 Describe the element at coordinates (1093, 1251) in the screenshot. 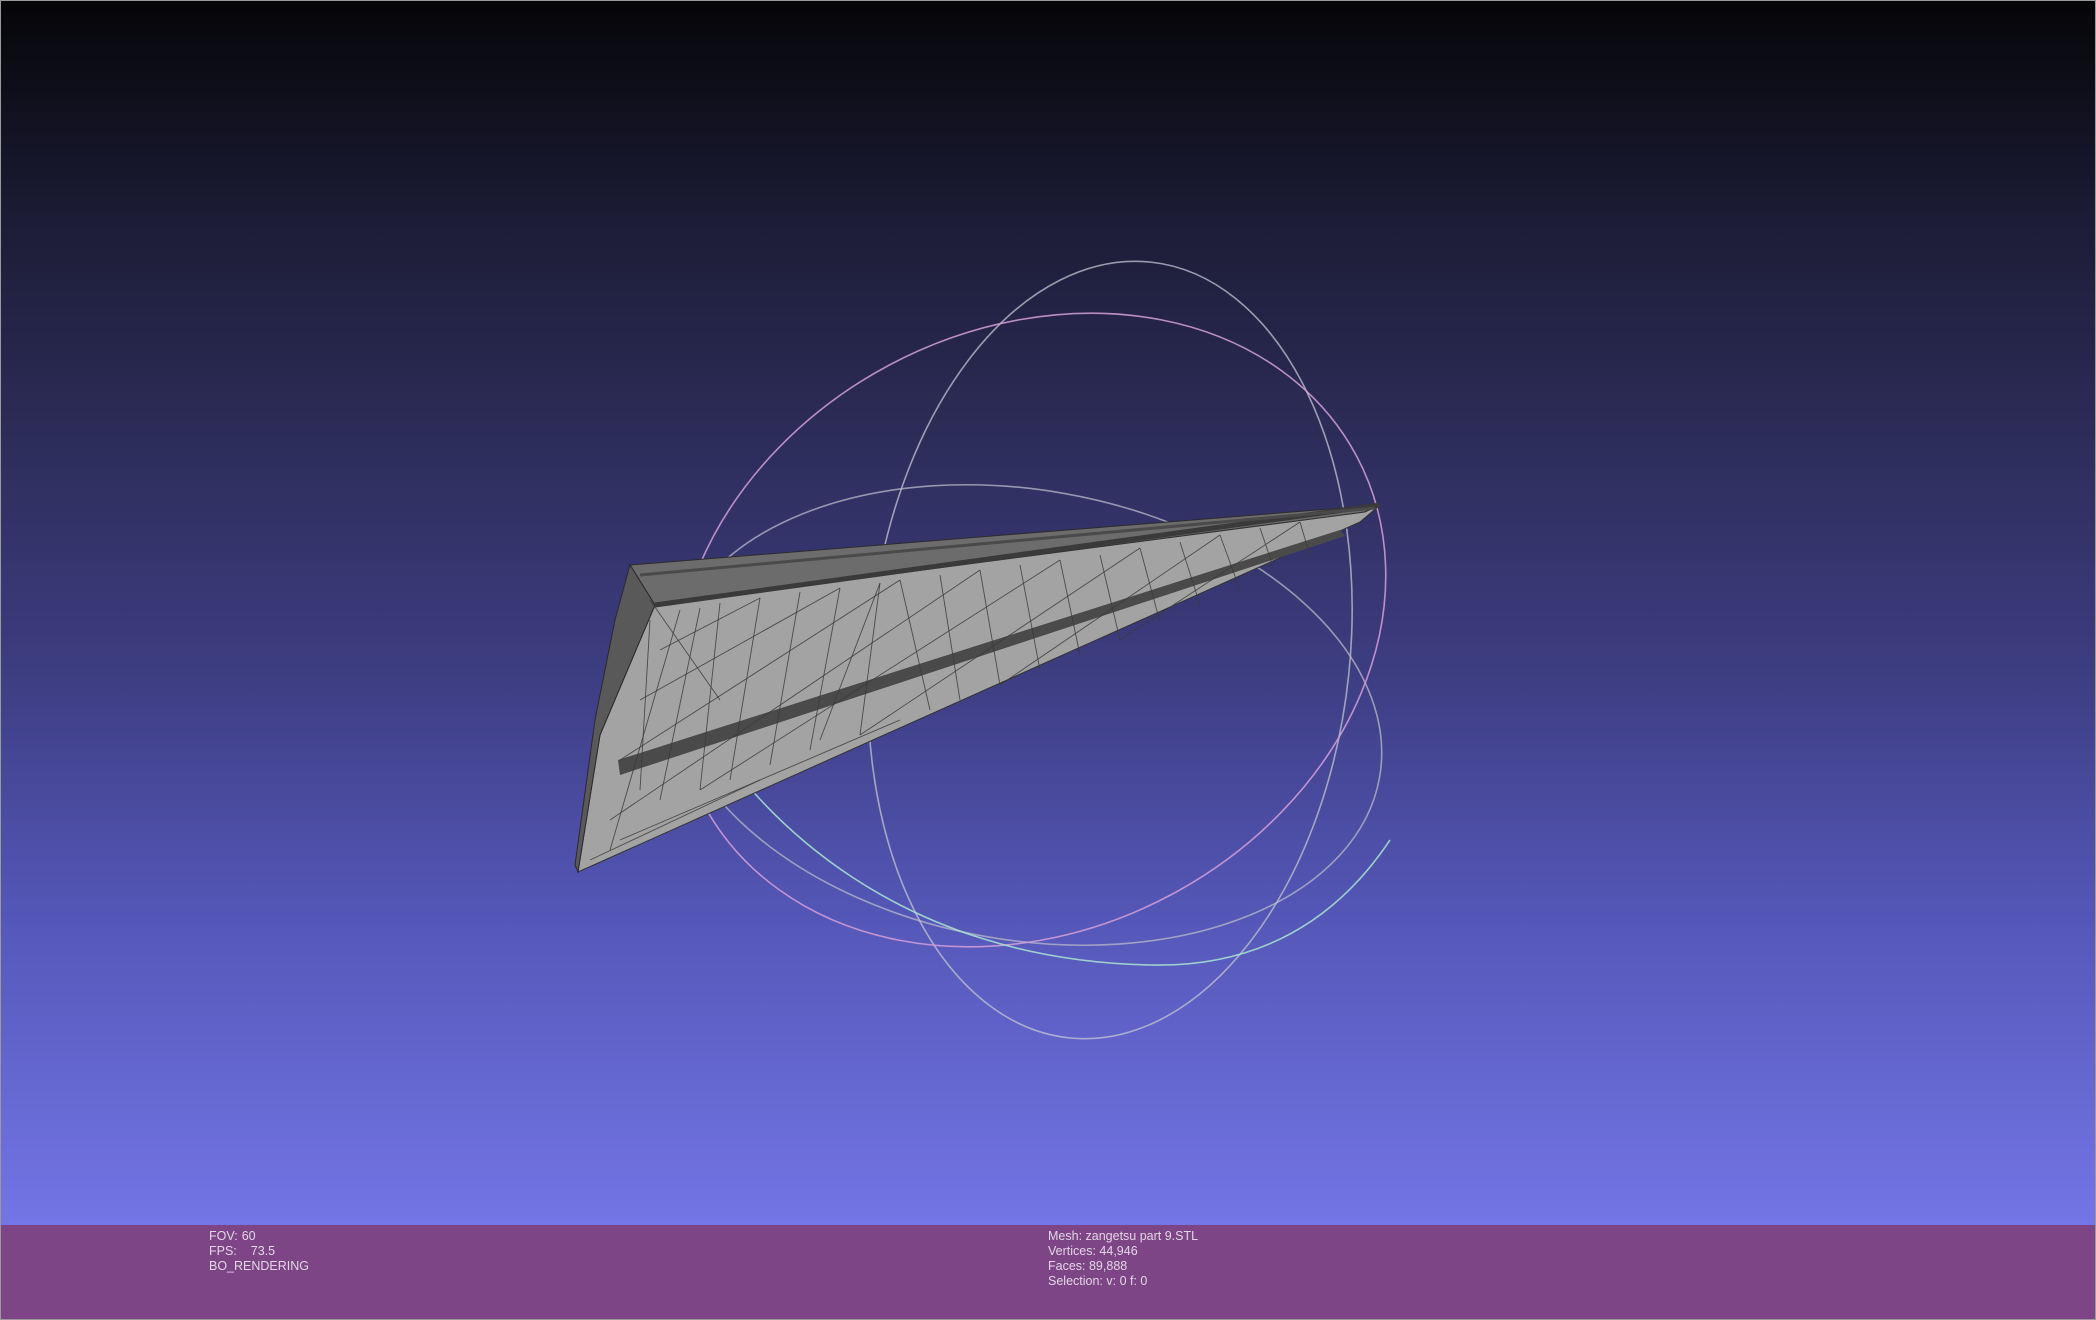

I see `vertex-count: Vertices: 44,946` at that location.